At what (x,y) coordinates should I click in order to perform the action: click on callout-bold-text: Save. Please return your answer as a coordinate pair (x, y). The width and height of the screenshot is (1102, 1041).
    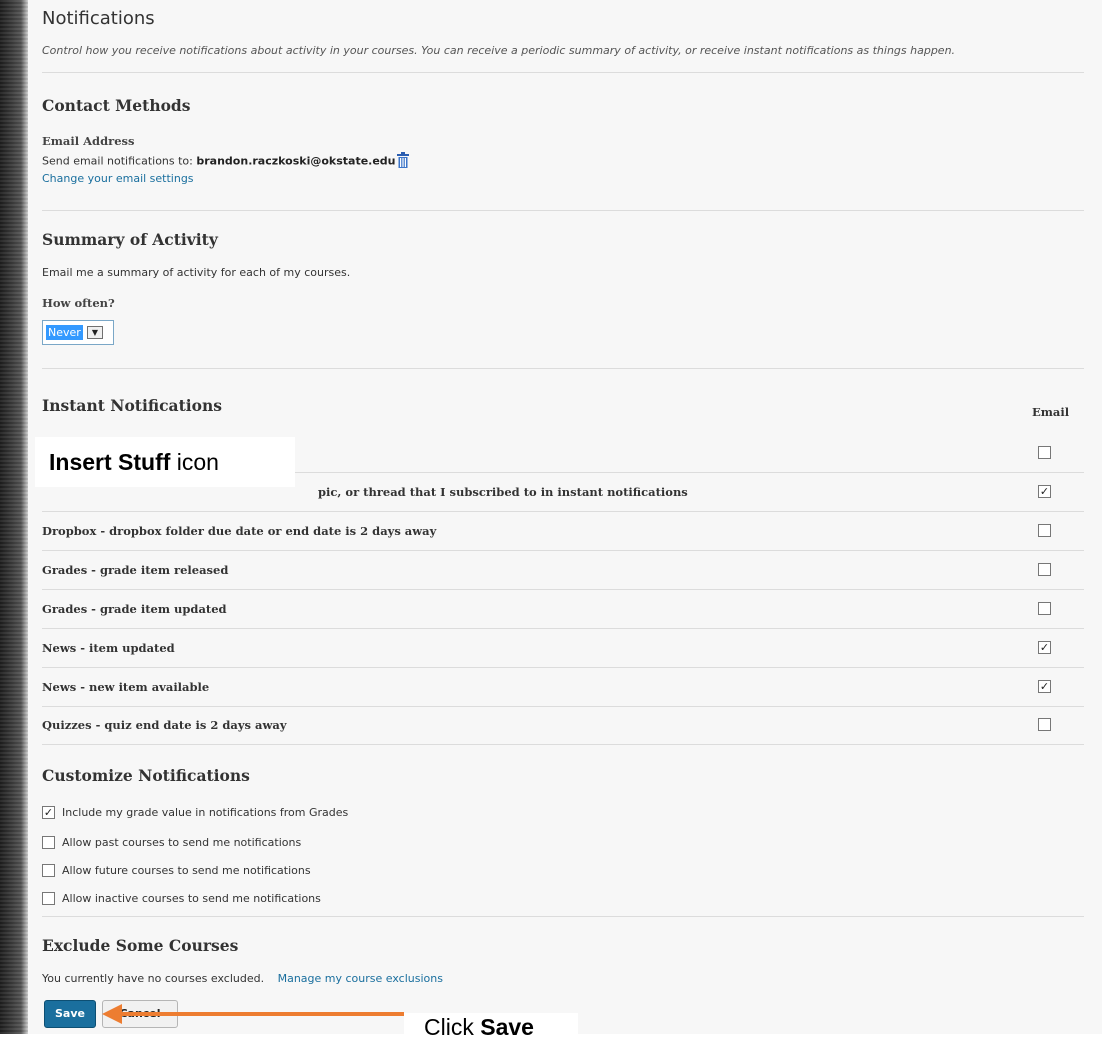
    Looking at the image, I should click on (507, 1027).